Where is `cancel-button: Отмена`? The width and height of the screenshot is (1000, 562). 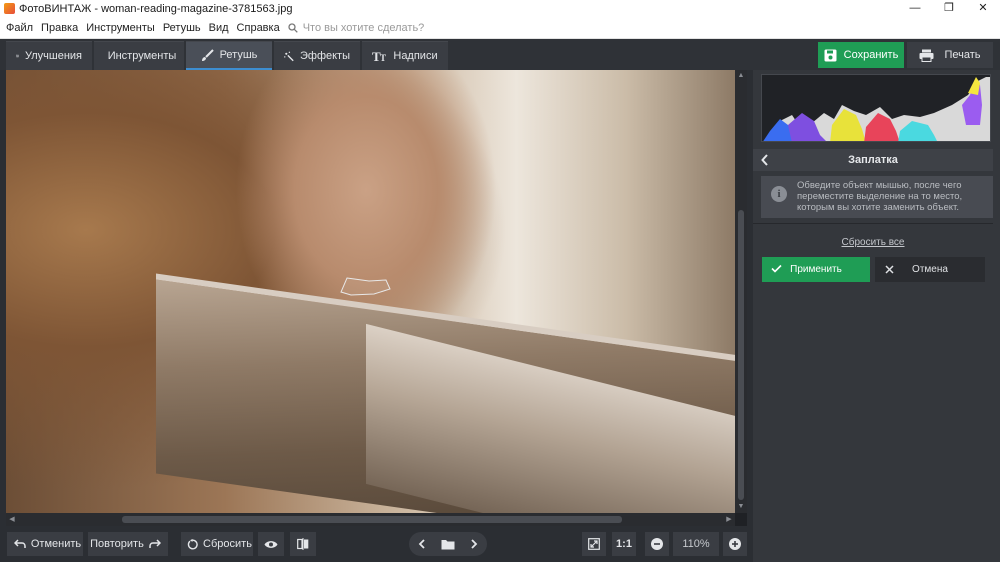 cancel-button: Отмена is located at coordinates (930, 269).